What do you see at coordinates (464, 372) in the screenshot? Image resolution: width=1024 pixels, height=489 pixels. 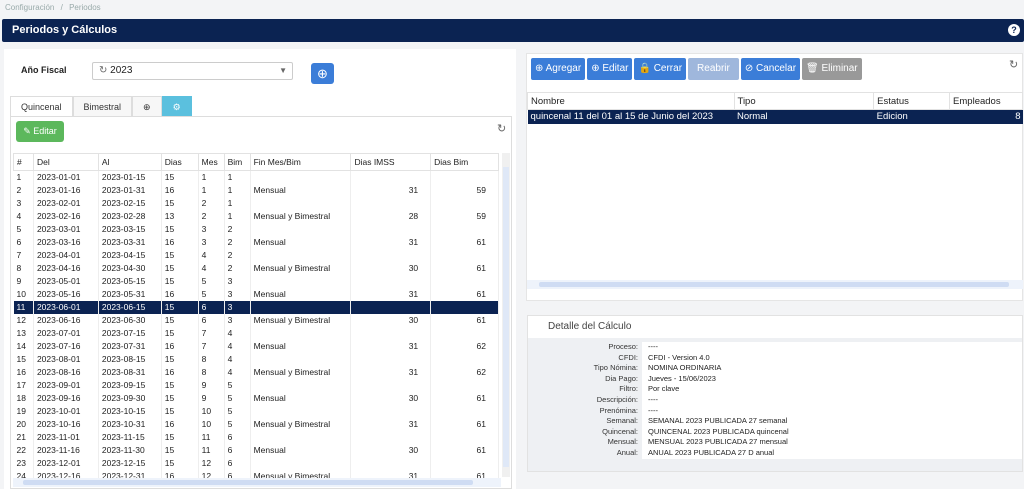 I see `table-cell: 62` at bounding box center [464, 372].